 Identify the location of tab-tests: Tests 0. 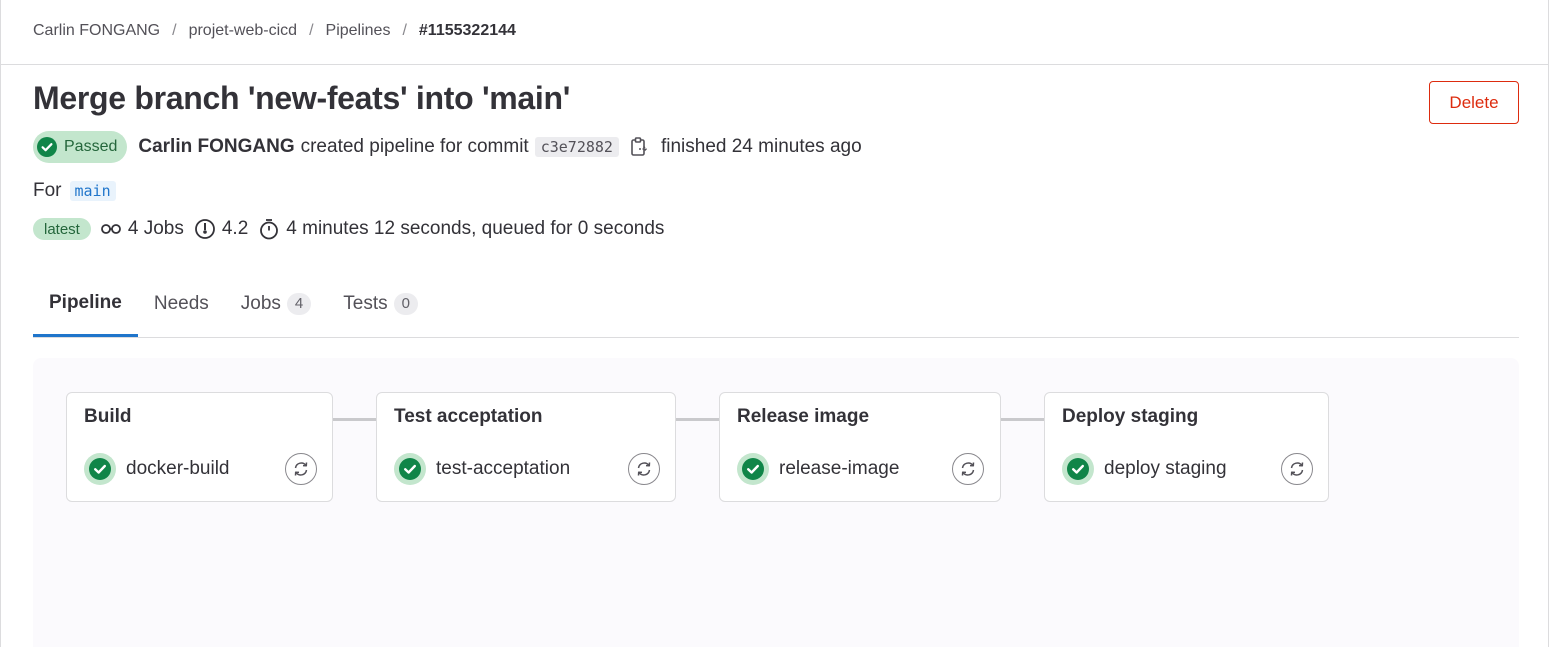
(380, 304).